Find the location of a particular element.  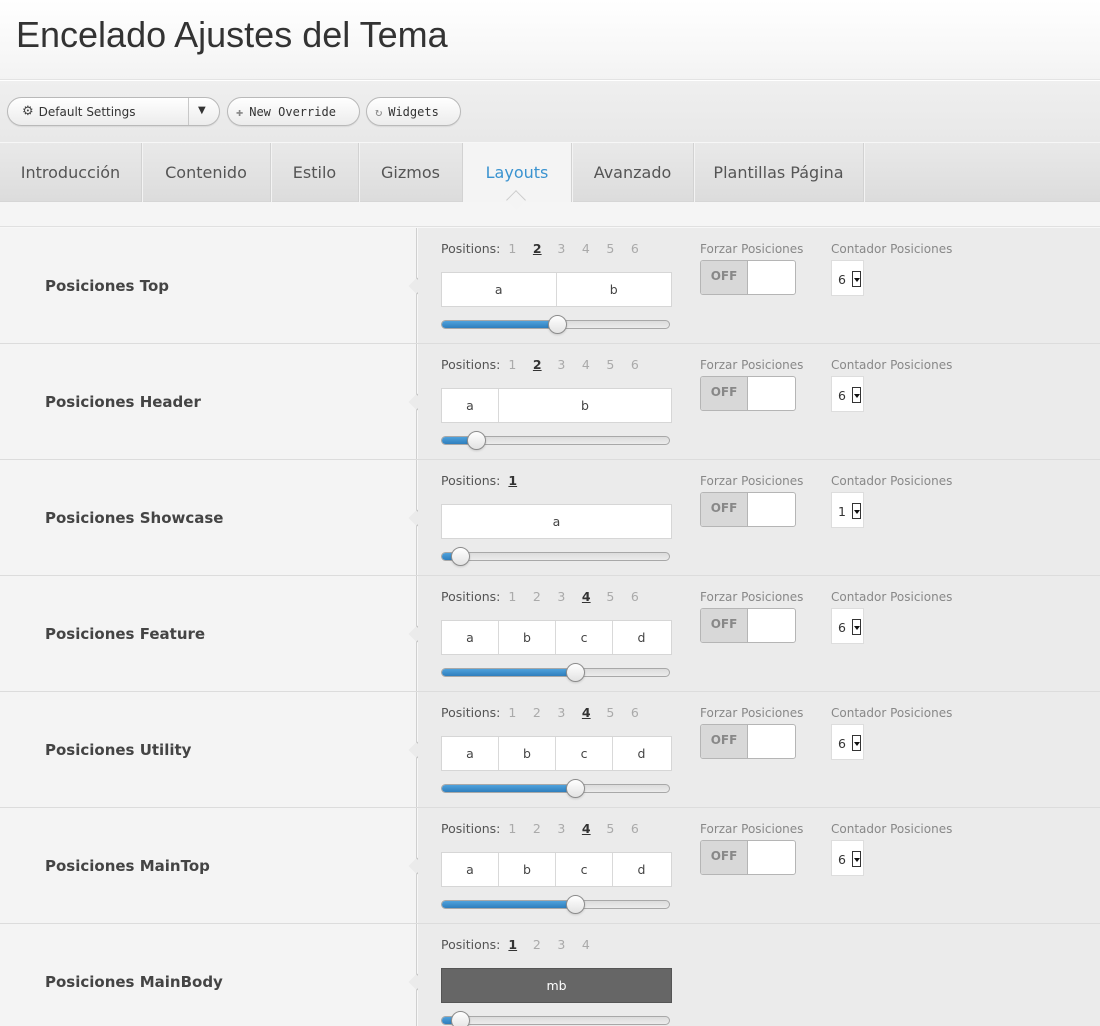

tab-gizmos: Gizmos is located at coordinates (411, 172).